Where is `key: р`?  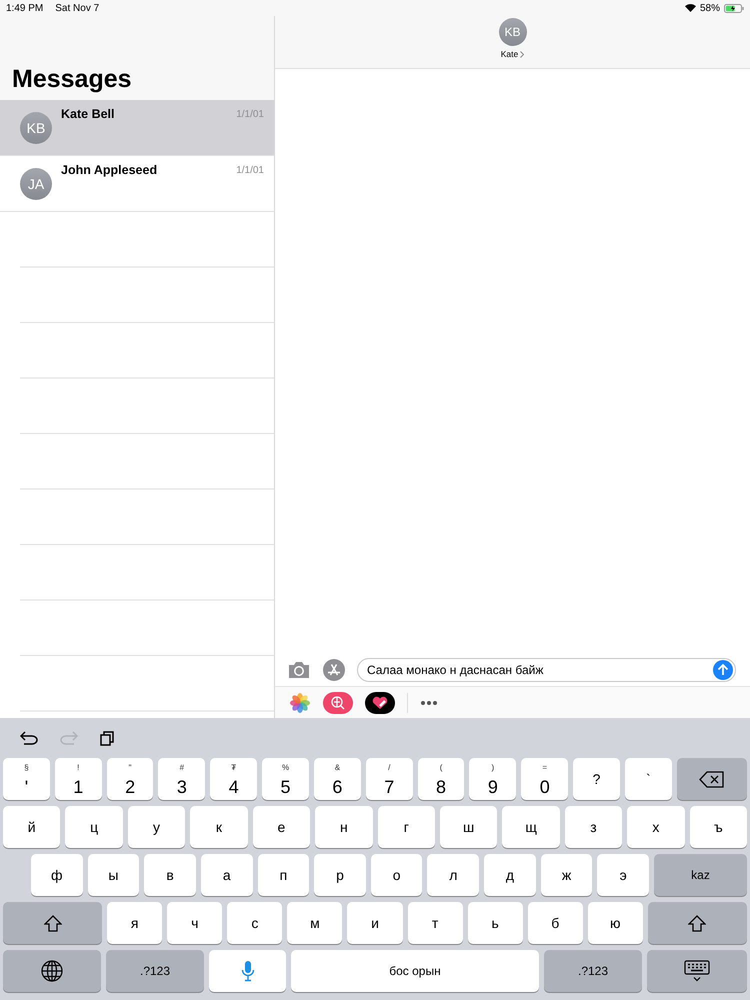 key: р is located at coordinates (340, 875).